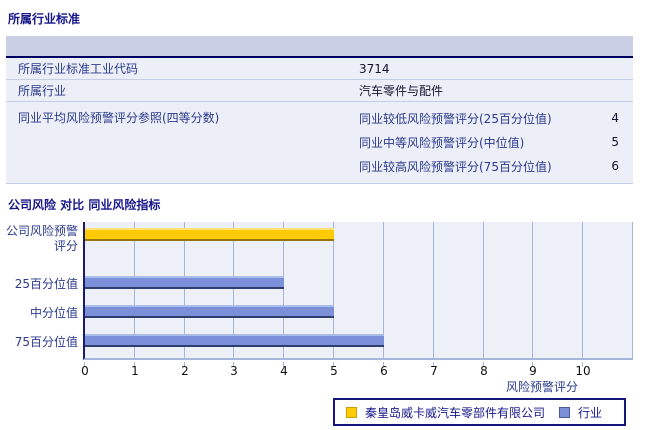  What do you see at coordinates (541, 387) in the screenshot?
I see `x-axis-title: 风险预警评分` at bounding box center [541, 387].